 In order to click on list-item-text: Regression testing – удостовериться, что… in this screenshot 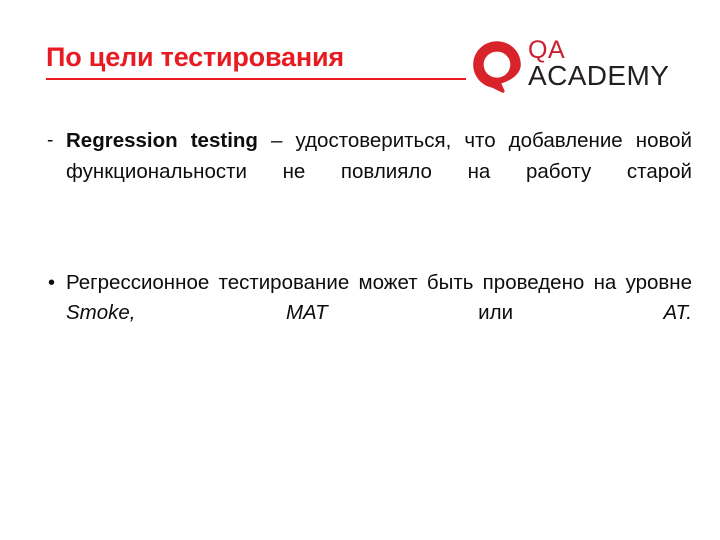, I will do `click(379, 172)`.